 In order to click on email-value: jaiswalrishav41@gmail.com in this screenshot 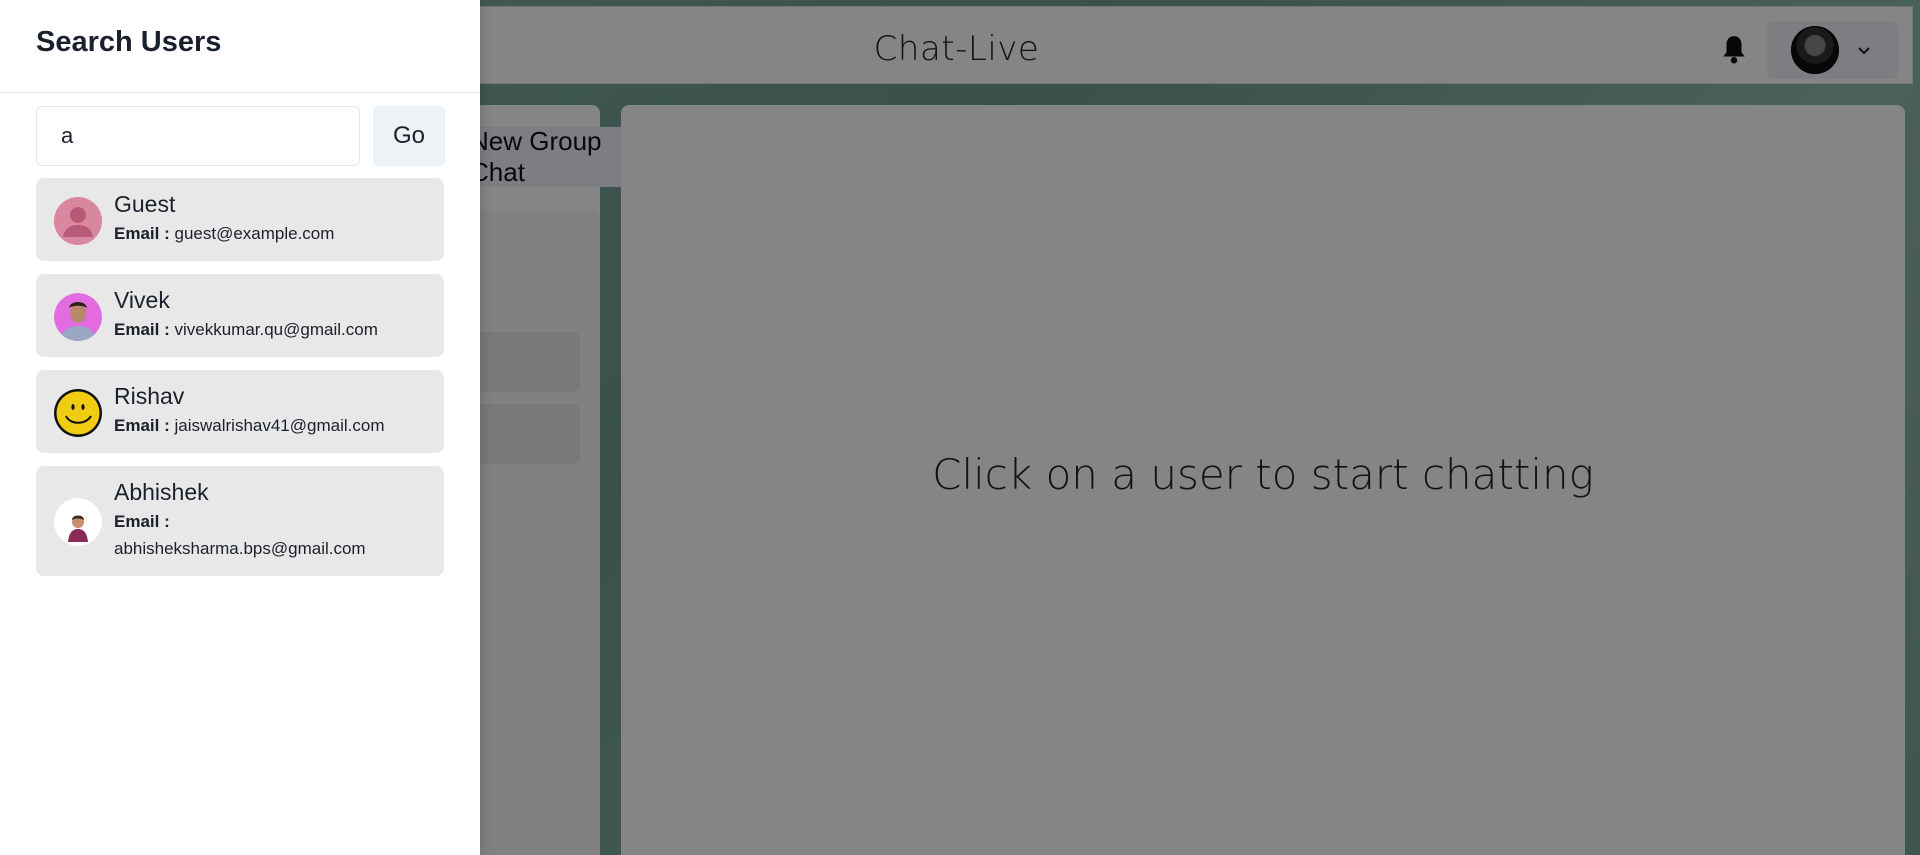, I will do `click(279, 425)`.